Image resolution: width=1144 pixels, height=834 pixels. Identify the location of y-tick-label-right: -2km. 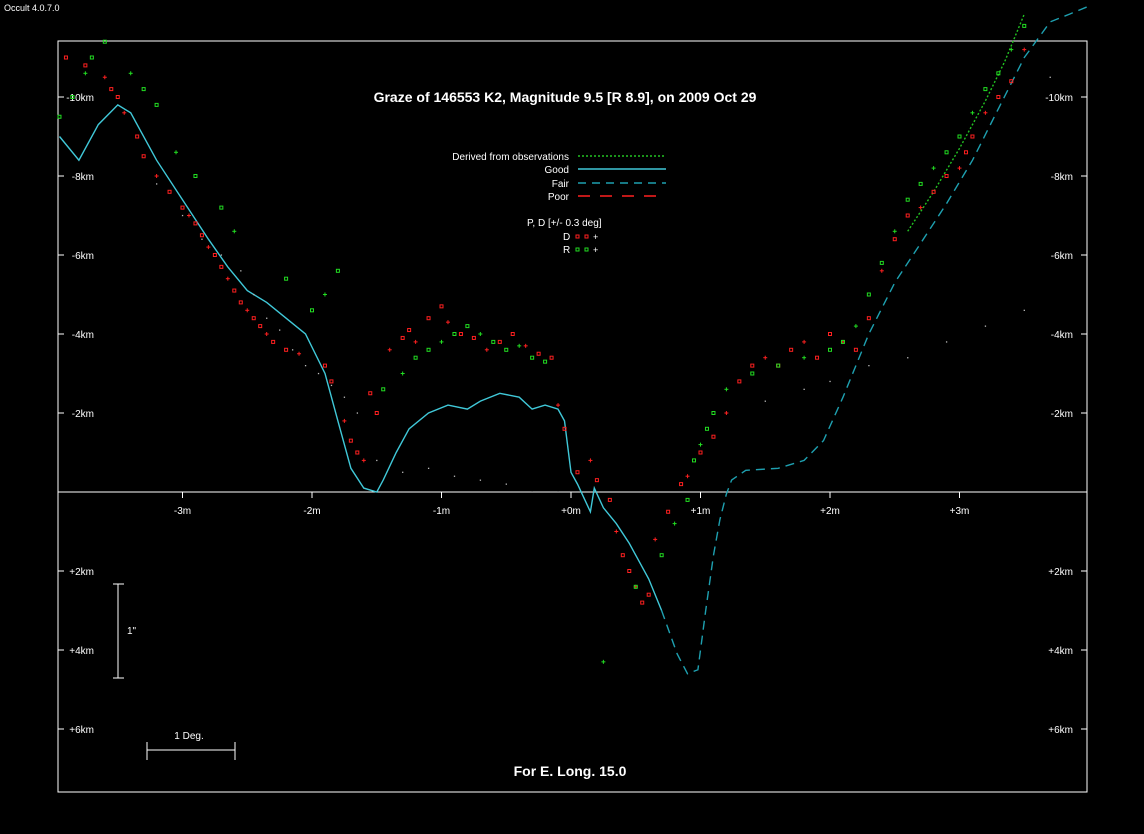
(1062, 414).